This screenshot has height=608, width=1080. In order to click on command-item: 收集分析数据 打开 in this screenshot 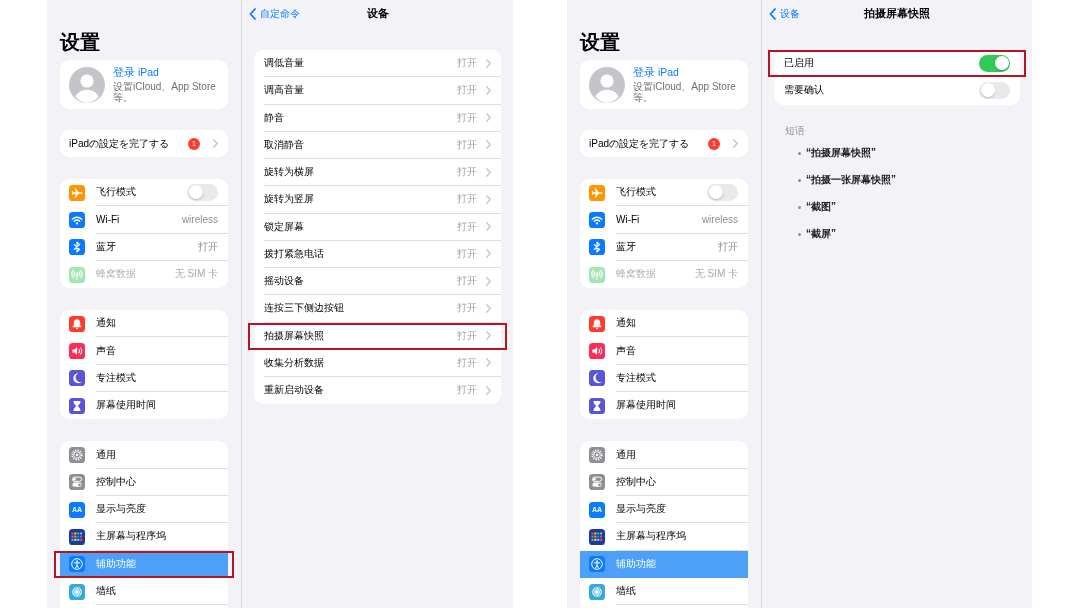, I will do `click(377, 363)`.